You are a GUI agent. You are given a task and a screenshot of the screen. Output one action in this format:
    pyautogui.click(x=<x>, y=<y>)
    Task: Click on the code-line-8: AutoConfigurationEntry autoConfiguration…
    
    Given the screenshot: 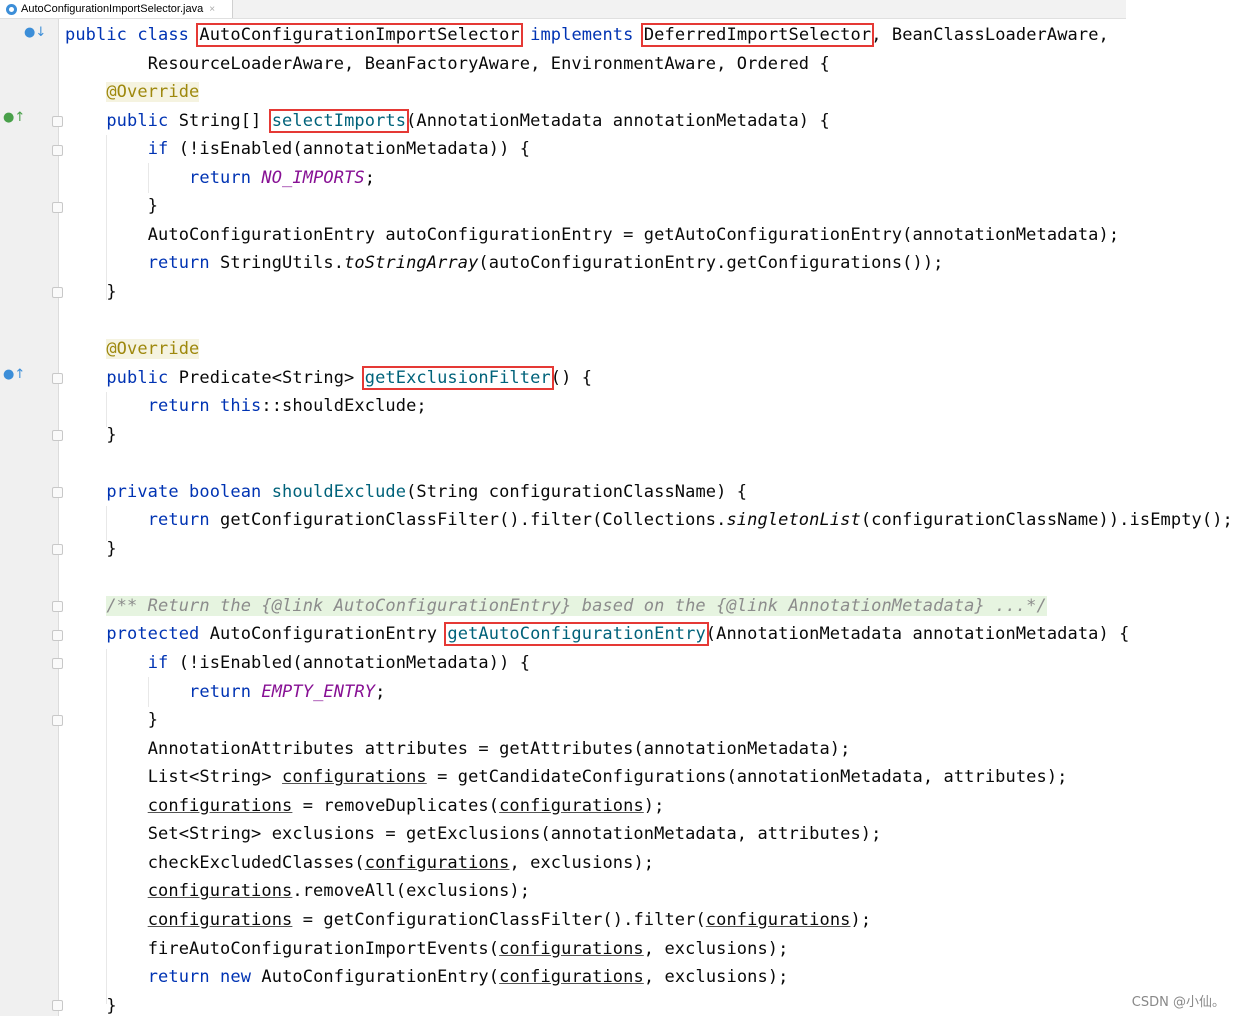 What is the action you would take?
    pyautogui.click(x=633, y=234)
    